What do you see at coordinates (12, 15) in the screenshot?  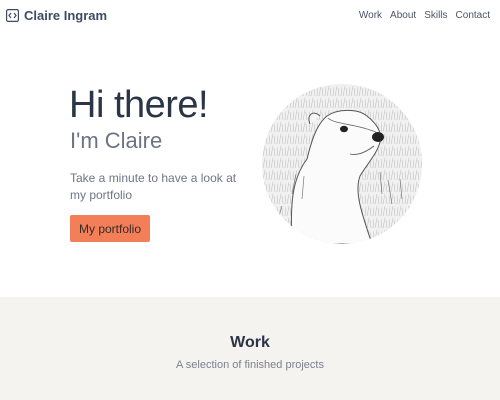 I see `code-brackets-icon` at bounding box center [12, 15].